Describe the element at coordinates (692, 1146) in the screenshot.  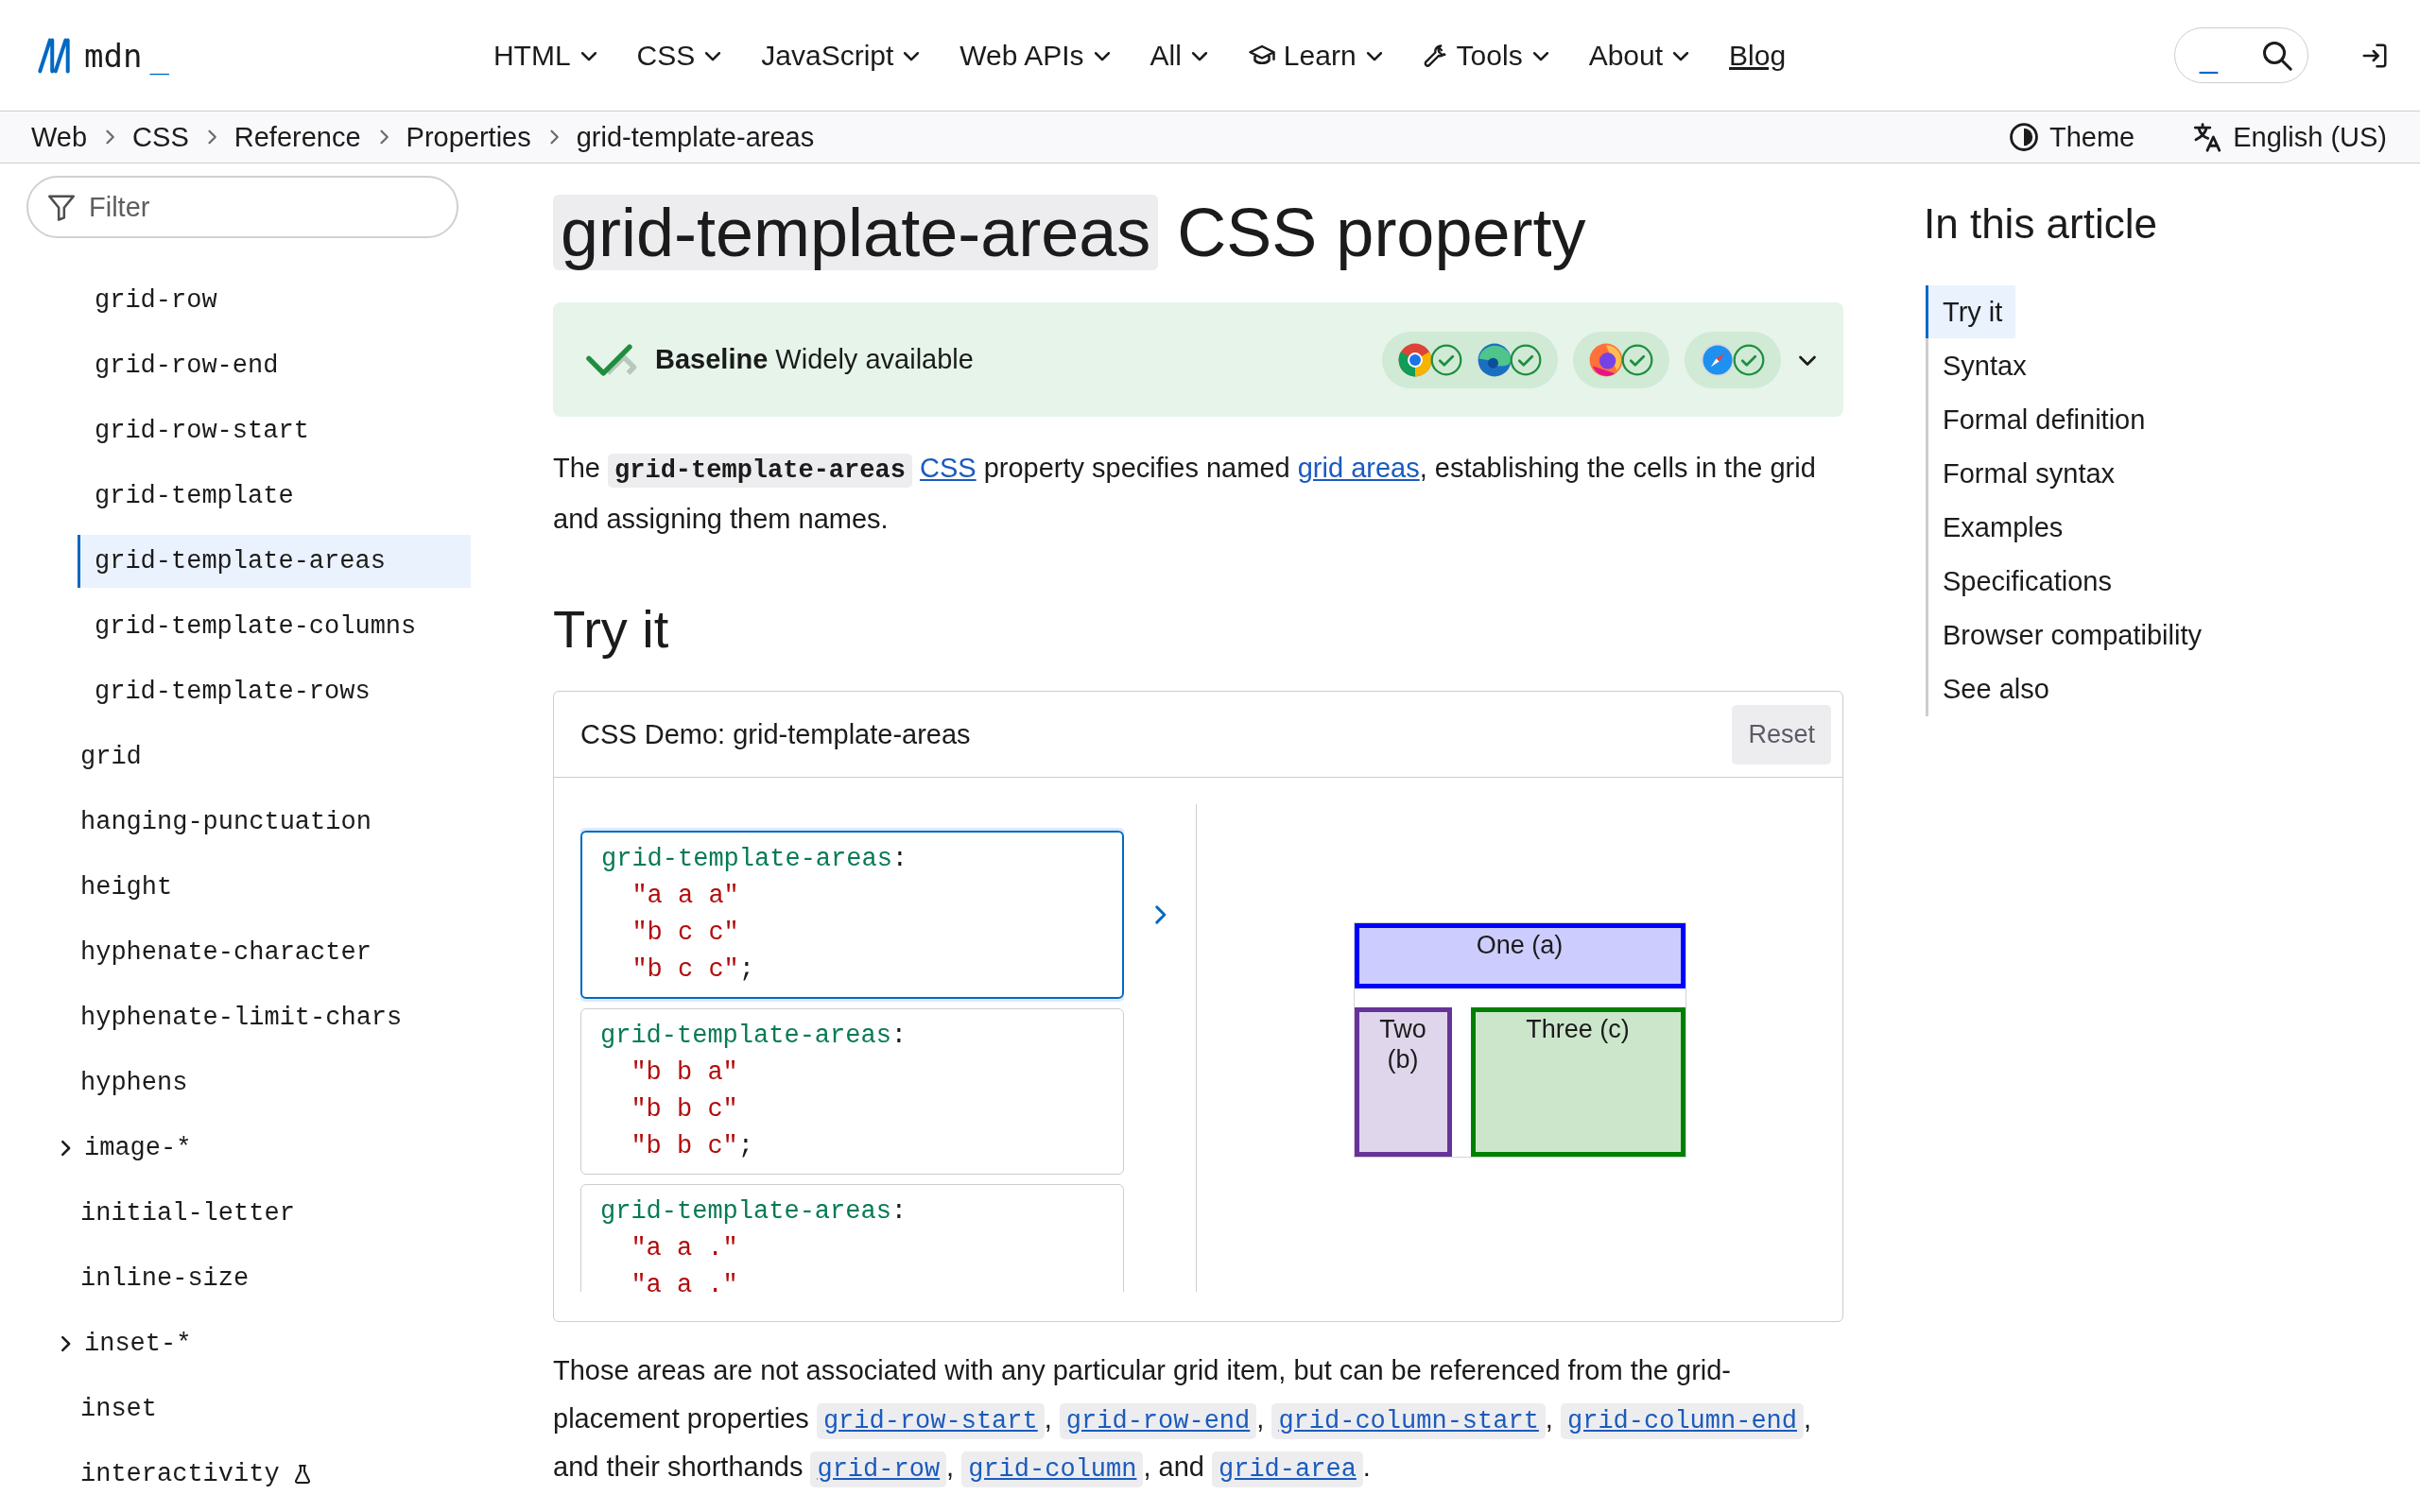
I see `code-line: "b b c";` at that location.